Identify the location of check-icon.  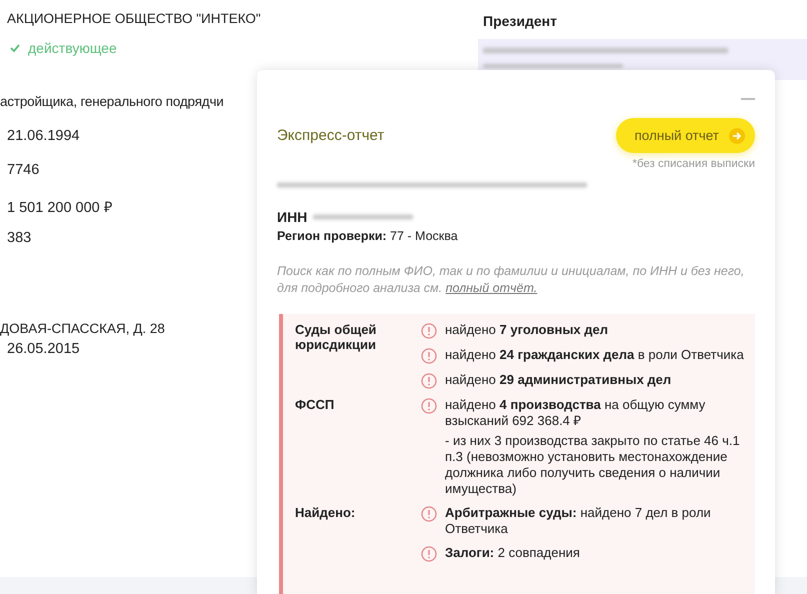
(15, 48).